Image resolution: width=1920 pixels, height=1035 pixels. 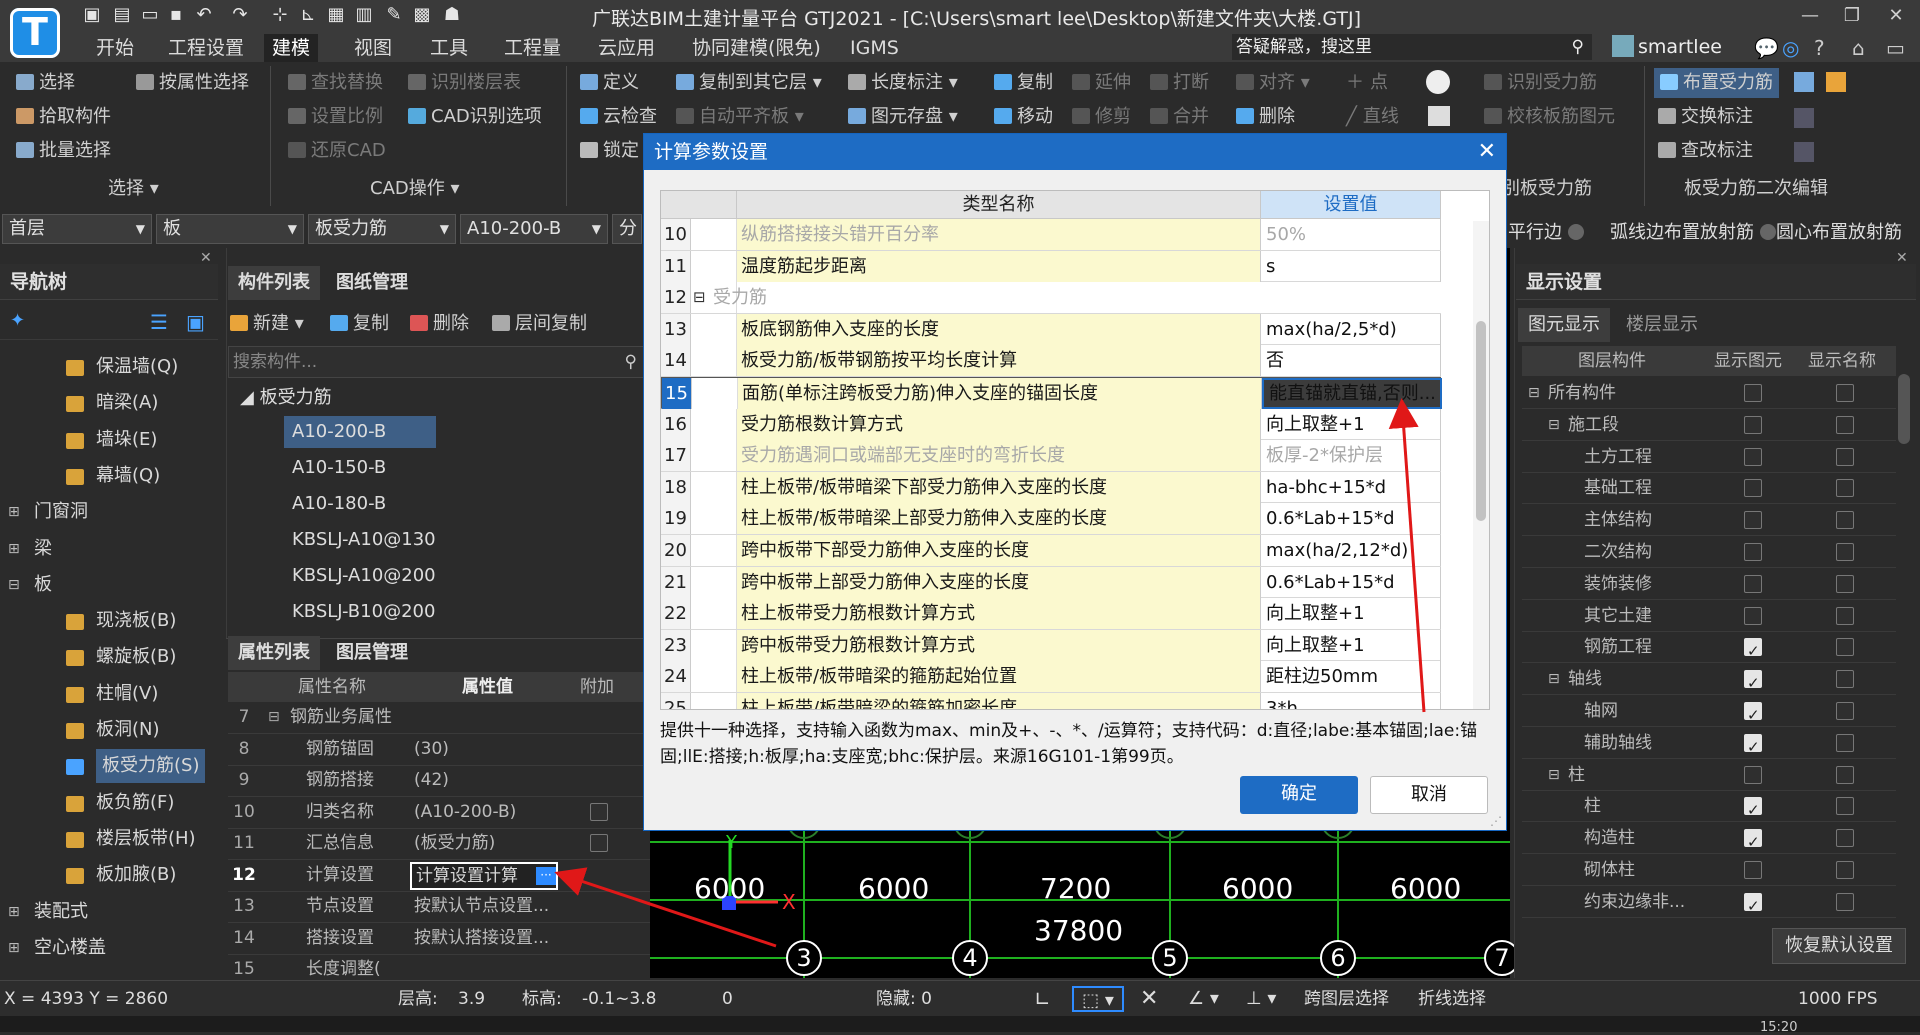 I want to click on param-row: 17 受力筋遇洞口或端部无支座时的弯折长度 板厚-2*保护层, so click(x=1051, y=456).